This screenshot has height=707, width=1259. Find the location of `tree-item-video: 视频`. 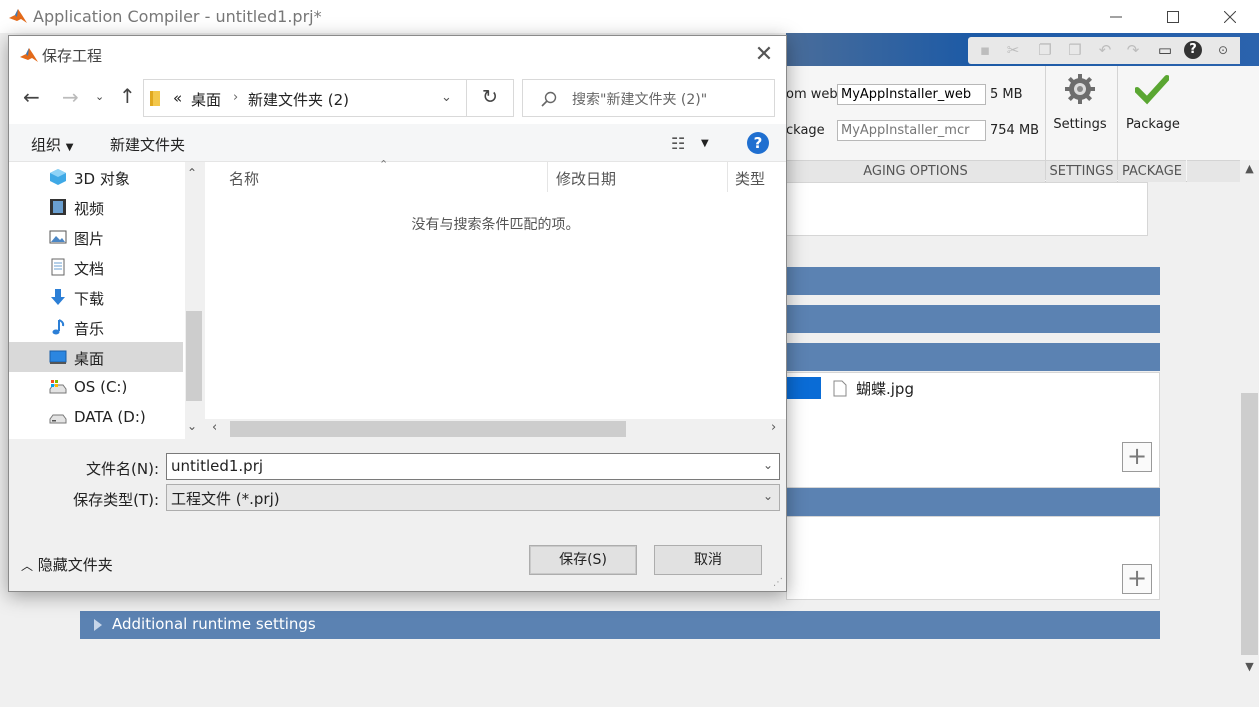

tree-item-video: 视频 is located at coordinates (96, 207).